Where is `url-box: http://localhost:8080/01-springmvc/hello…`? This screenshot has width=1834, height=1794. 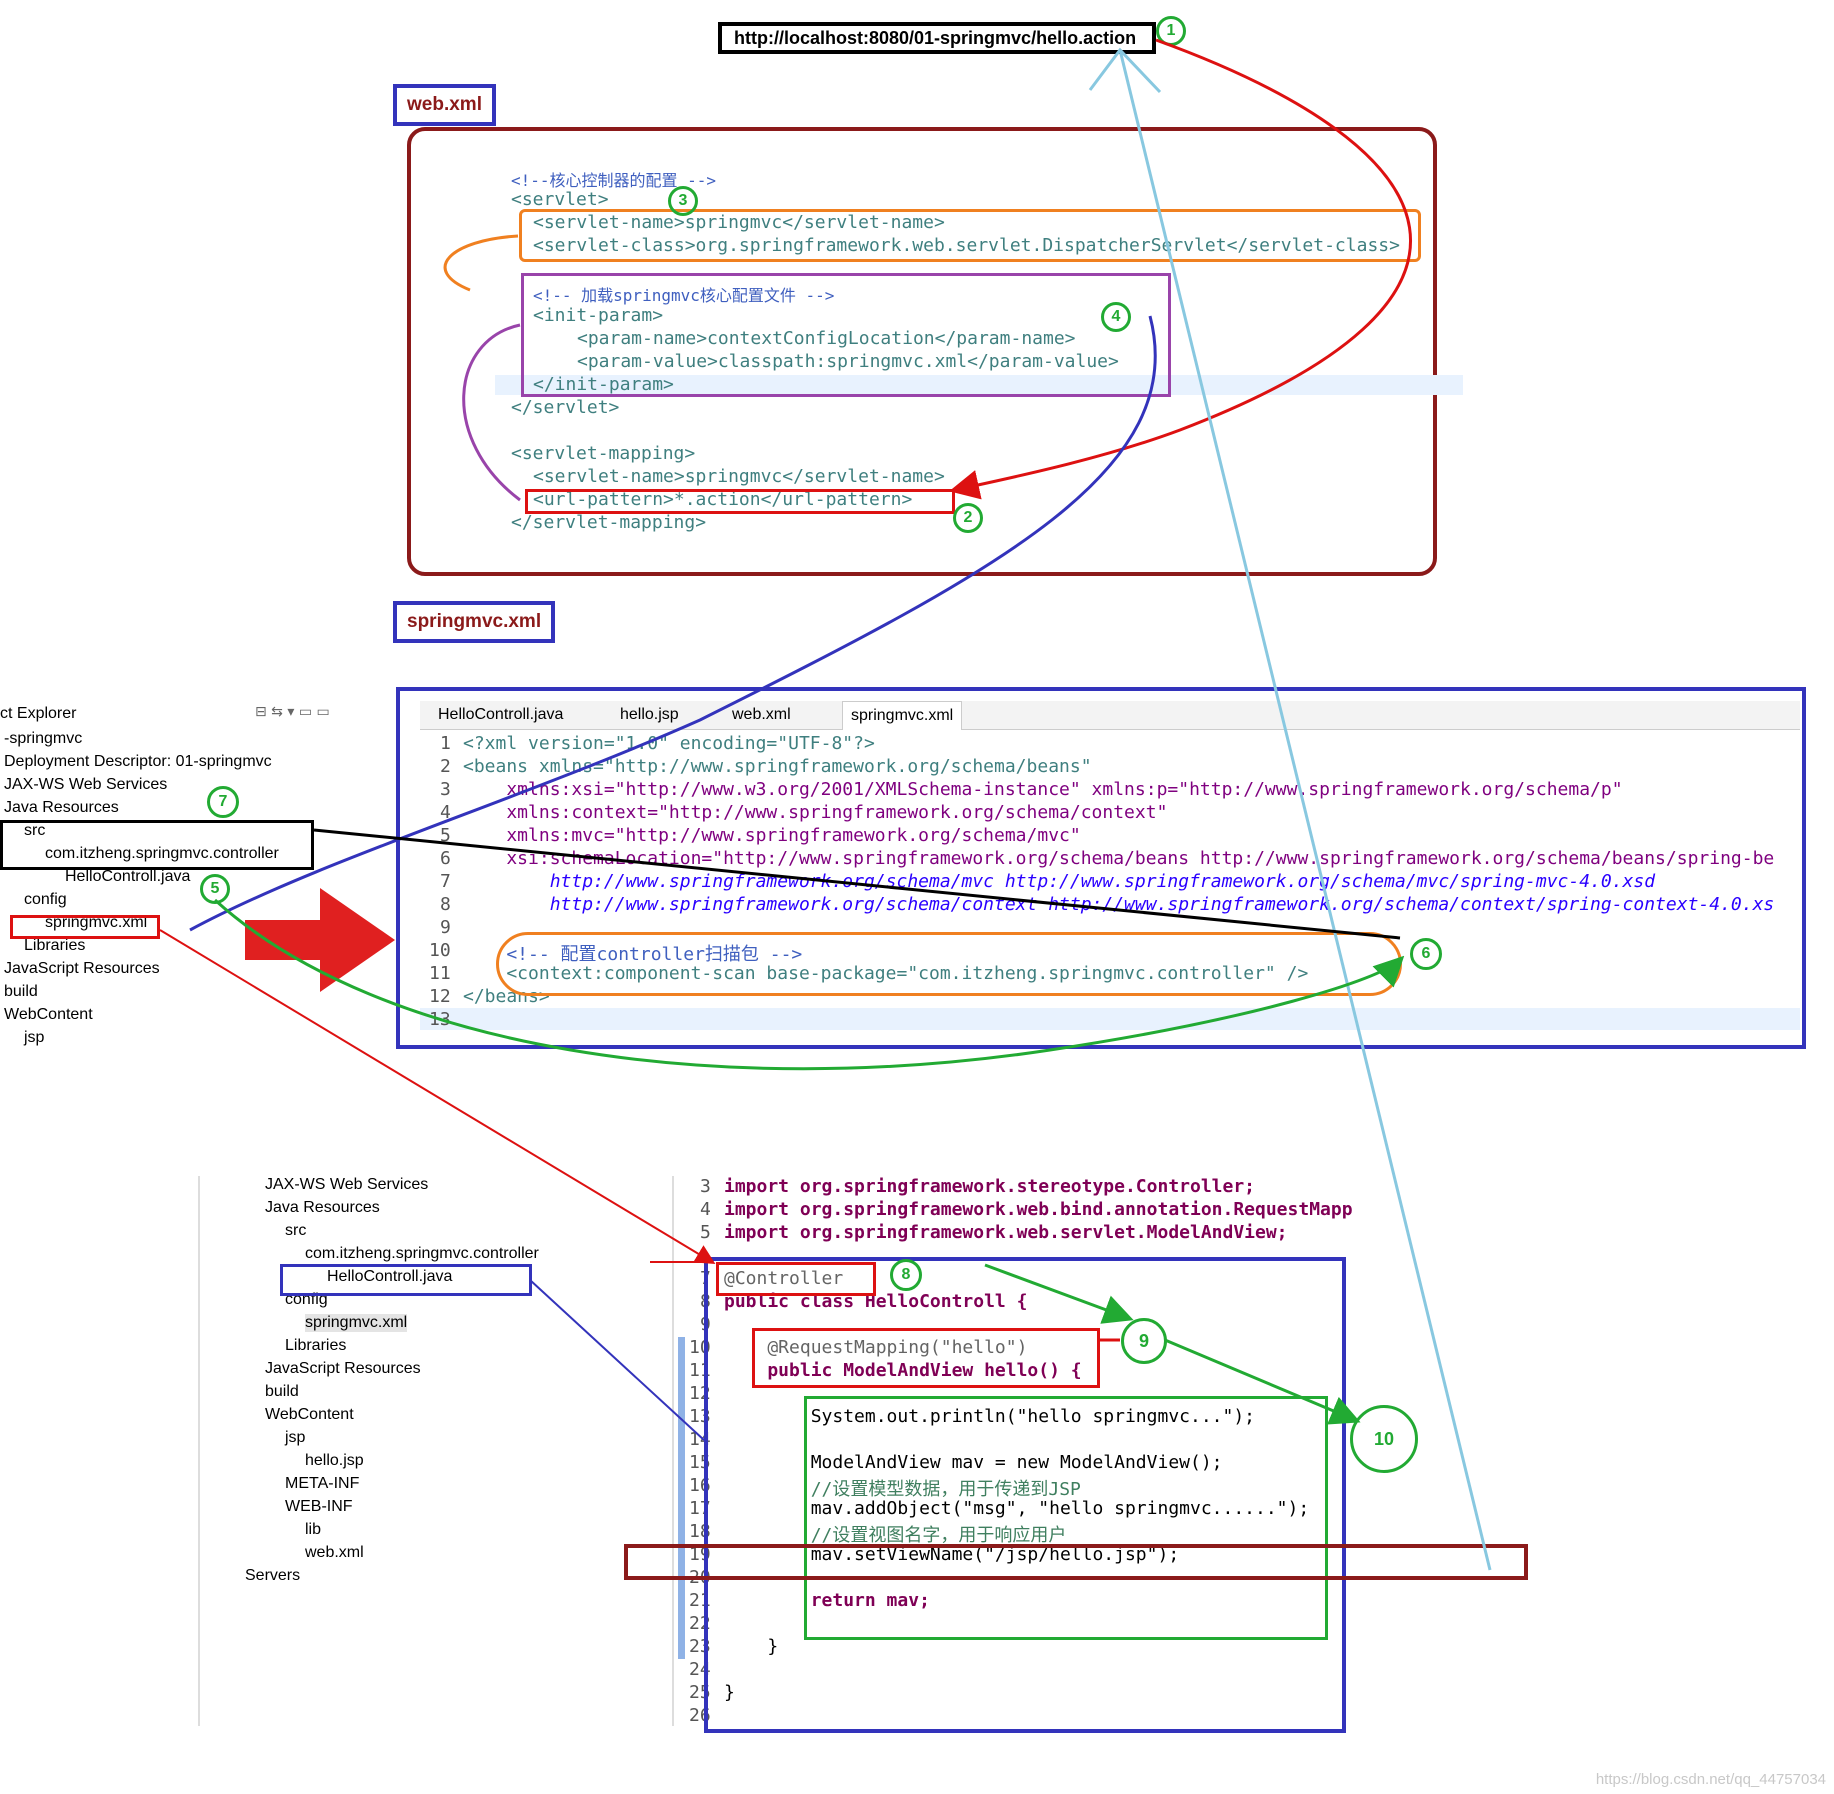
url-box: http://localhost:8080/01-springmvc/hello… is located at coordinates (937, 38).